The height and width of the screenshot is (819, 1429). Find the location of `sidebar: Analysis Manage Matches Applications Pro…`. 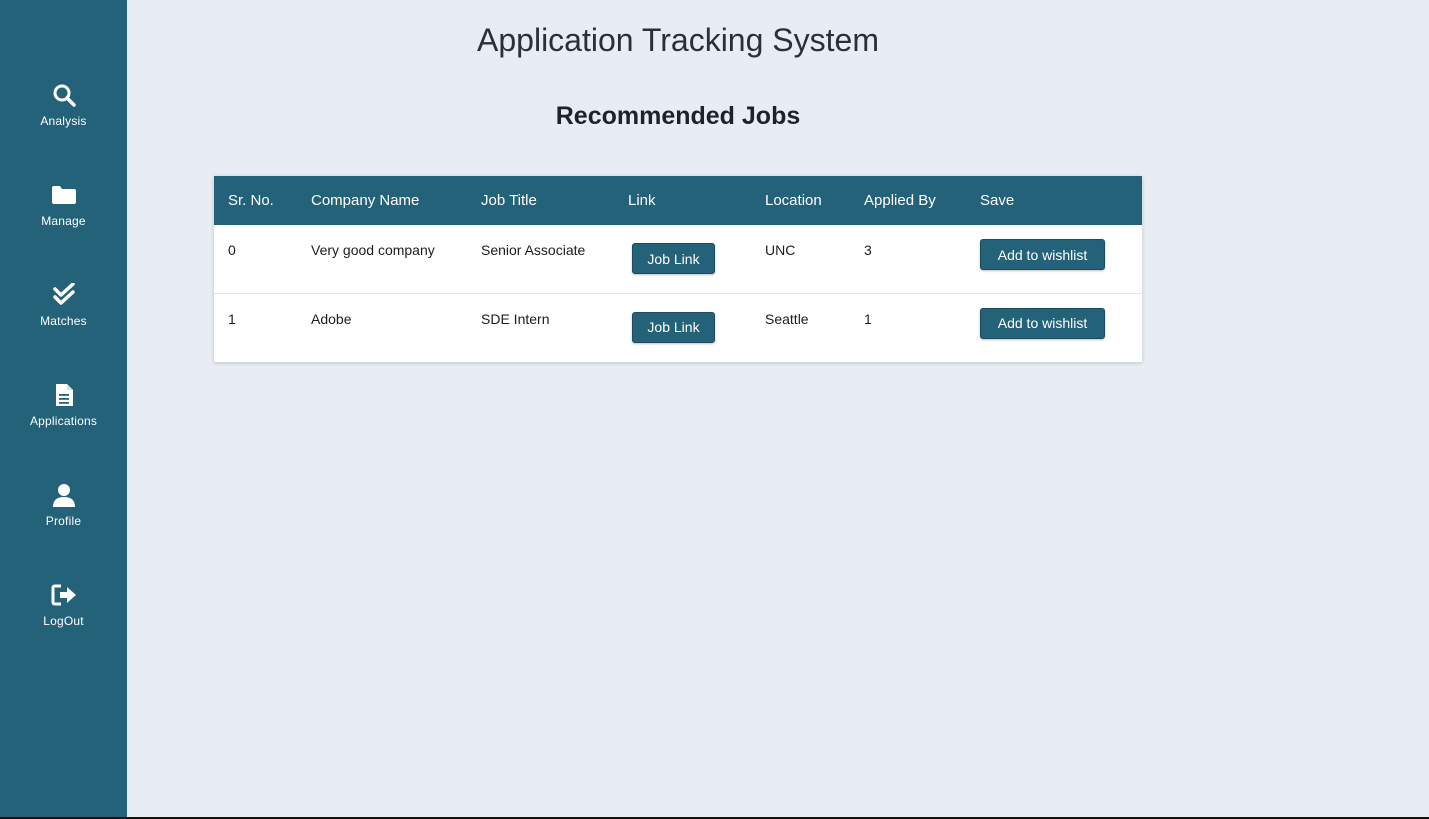

sidebar: Analysis Manage Matches Applications Pro… is located at coordinates (63, 408).